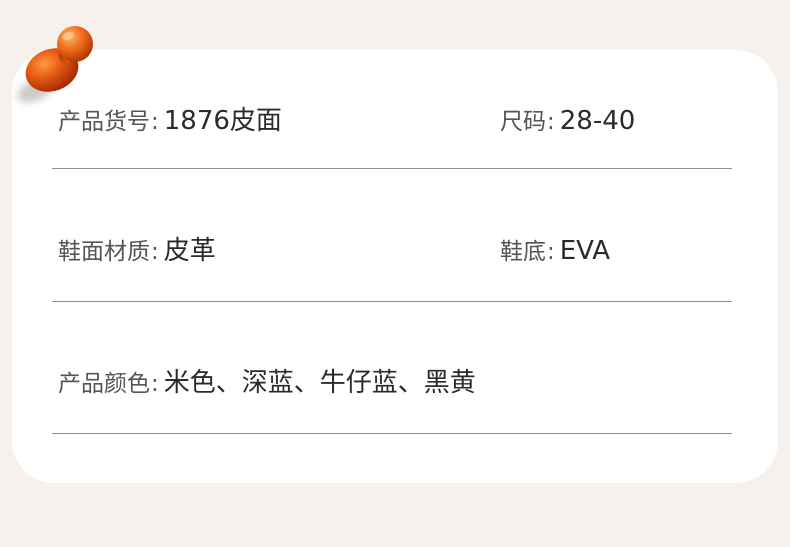  What do you see at coordinates (222, 121) in the screenshot?
I see `item-number-value: 1876皮面` at bounding box center [222, 121].